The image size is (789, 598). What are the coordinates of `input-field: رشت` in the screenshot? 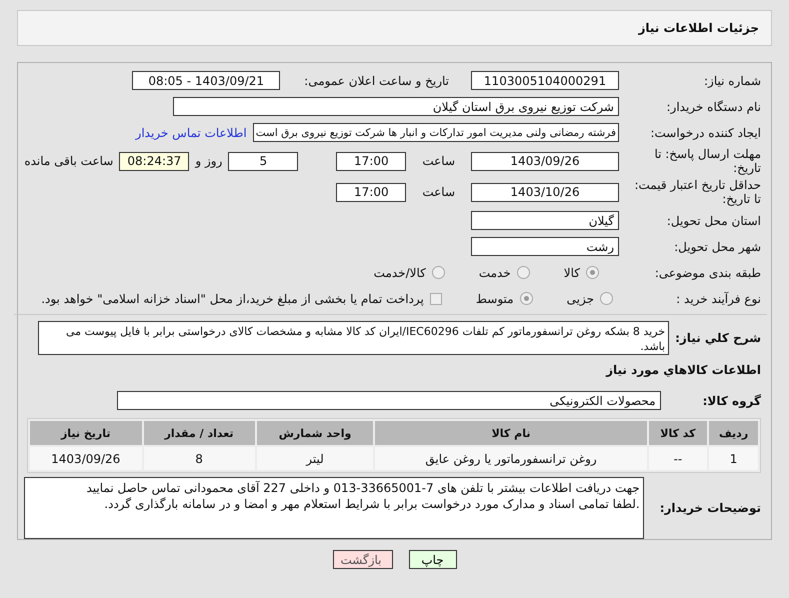 It's located at (545, 246).